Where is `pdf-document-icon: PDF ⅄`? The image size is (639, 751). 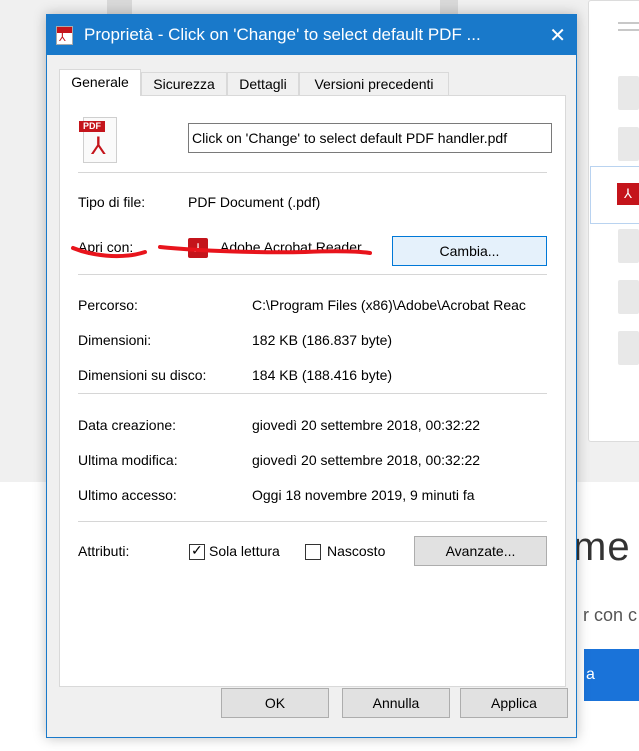 pdf-document-icon: PDF ⅄ is located at coordinates (99, 140).